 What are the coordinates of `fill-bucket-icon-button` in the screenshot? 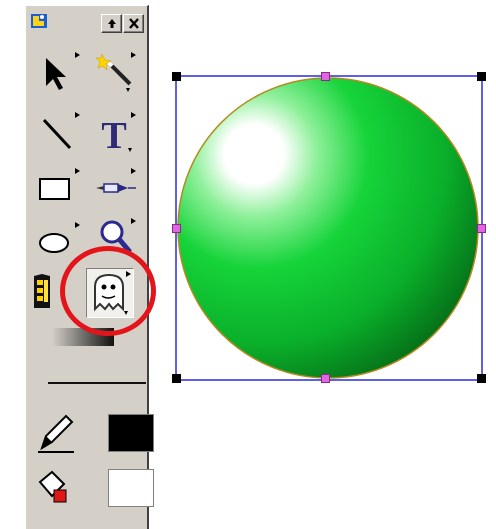 It's located at (56, 488).